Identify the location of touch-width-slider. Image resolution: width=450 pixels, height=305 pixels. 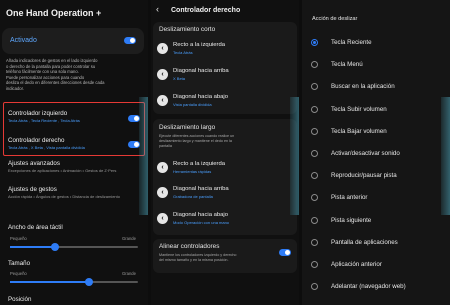
(74, 247).